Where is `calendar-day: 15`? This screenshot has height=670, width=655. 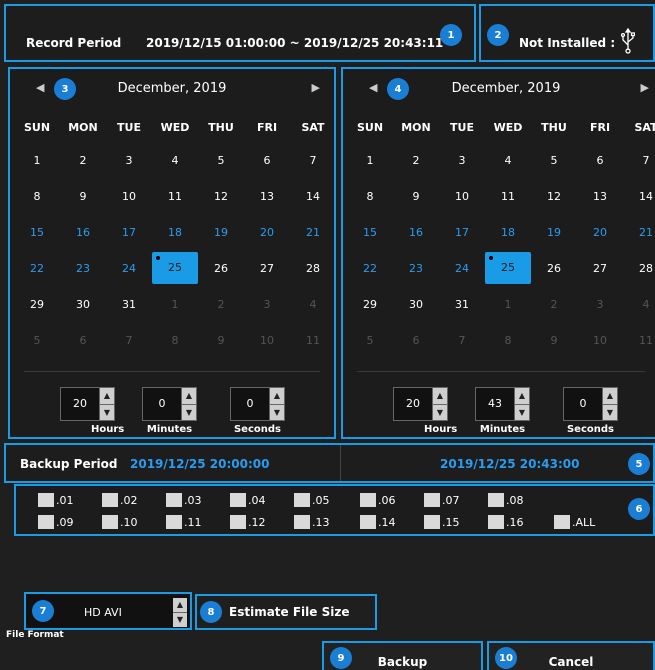
calendar-day: 15 is located at coordinates (37, 232).